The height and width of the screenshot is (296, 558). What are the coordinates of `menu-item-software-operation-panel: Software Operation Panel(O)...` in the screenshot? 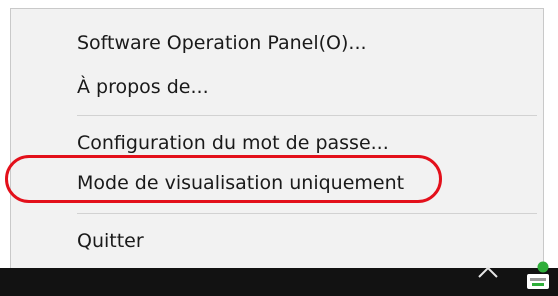 It's located at (277, 43).